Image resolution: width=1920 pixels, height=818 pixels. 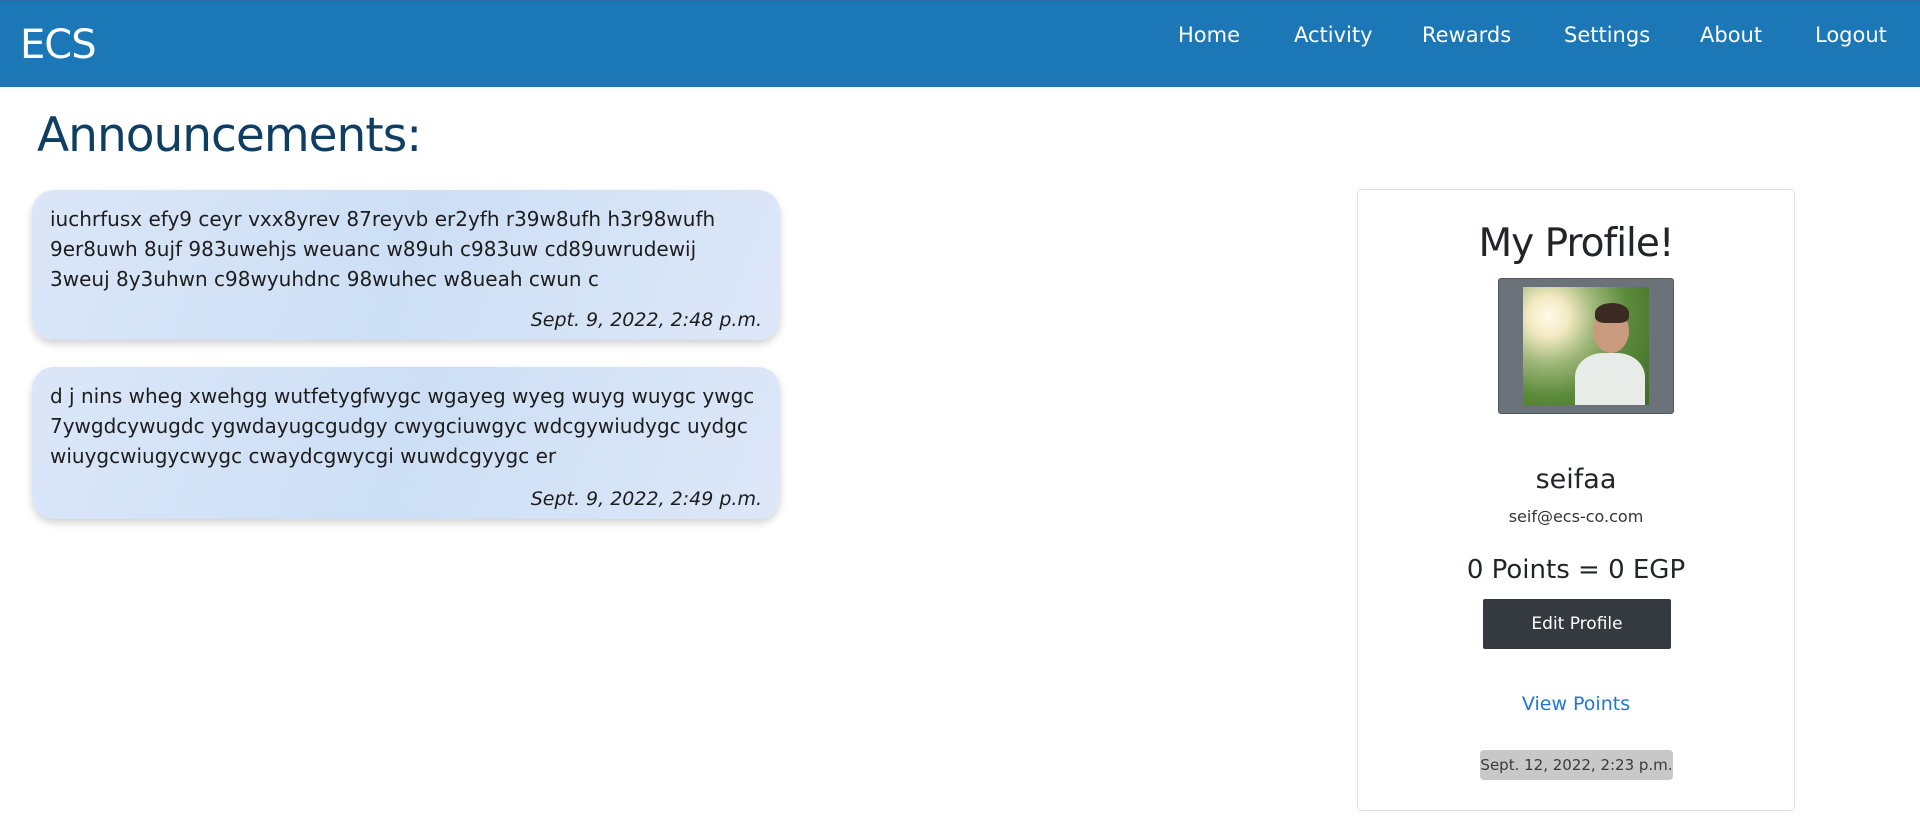 What do you see at coordinates (1577, 624) in the screenshot?
I see `edit-profile-button: Edit Profile` at bounding box center [1577, 624].